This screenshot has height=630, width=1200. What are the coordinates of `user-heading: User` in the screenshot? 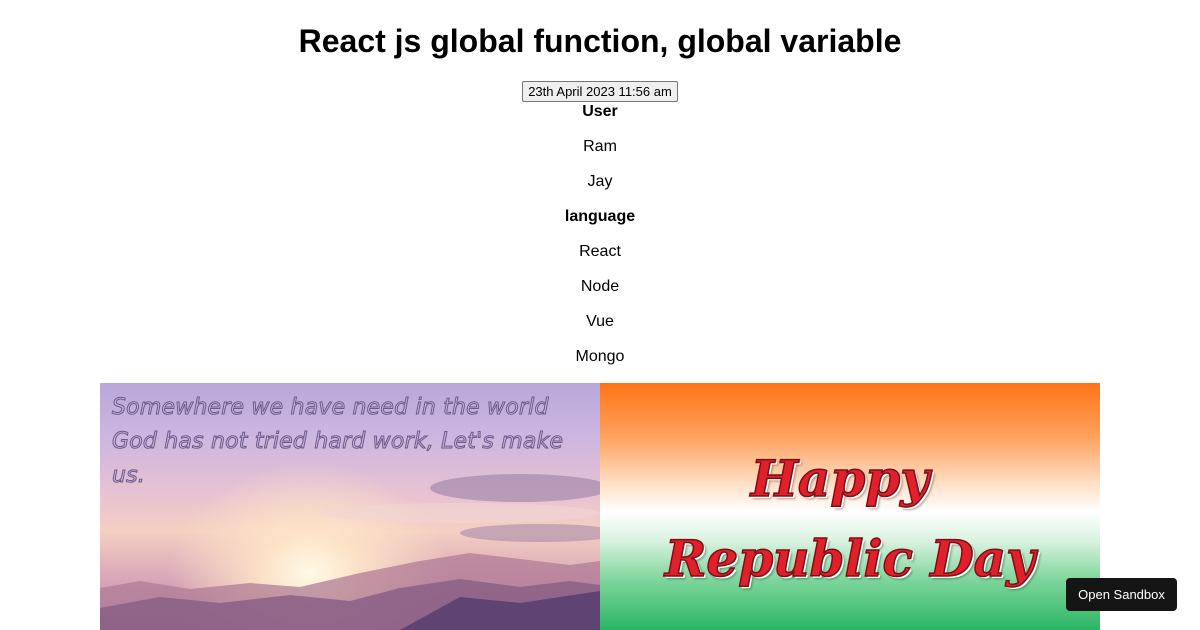 It's located at (600, 111).